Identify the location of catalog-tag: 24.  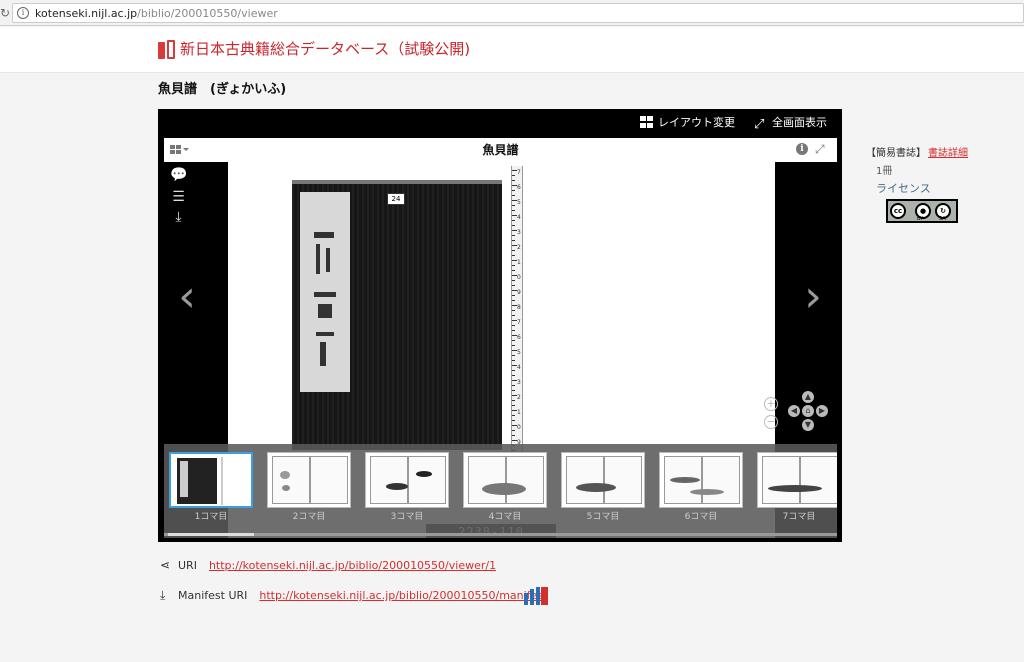
(396, 199).